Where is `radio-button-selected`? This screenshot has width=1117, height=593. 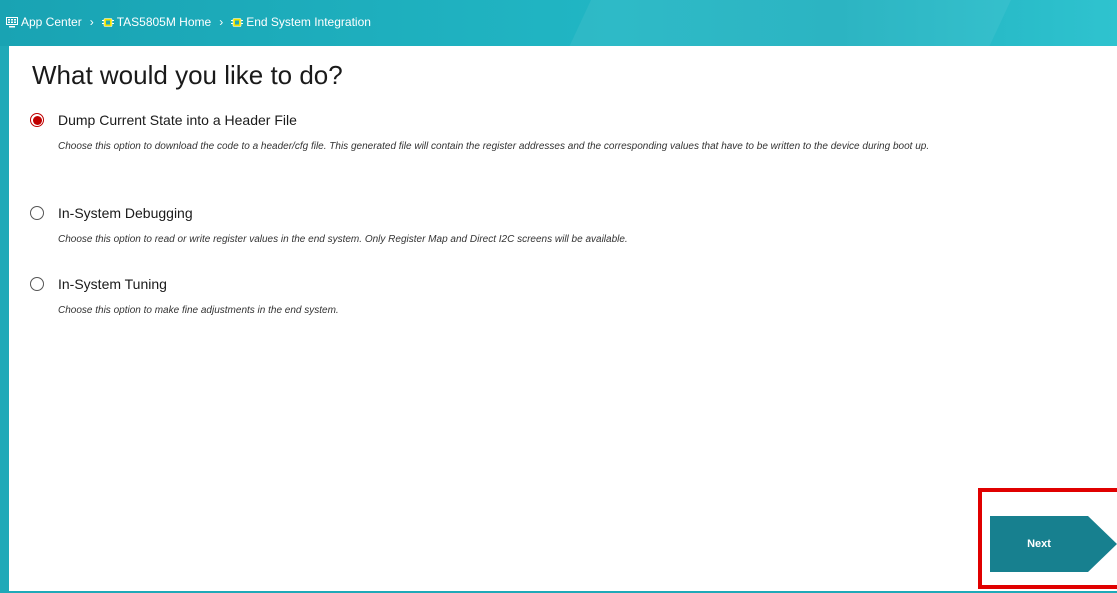
radio-button-selected is located at coordinates (37, 120).